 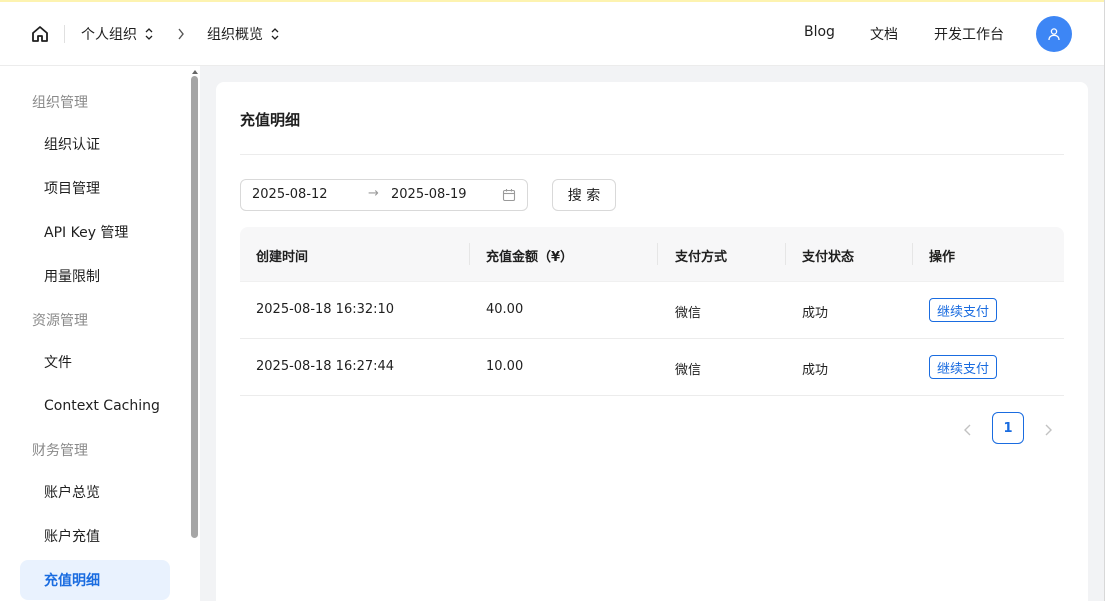 What do you see at coordinates (429, 194) in the screenshot?
I see `end-date-input: 2025-08-19` at bounding box center [429, 194].